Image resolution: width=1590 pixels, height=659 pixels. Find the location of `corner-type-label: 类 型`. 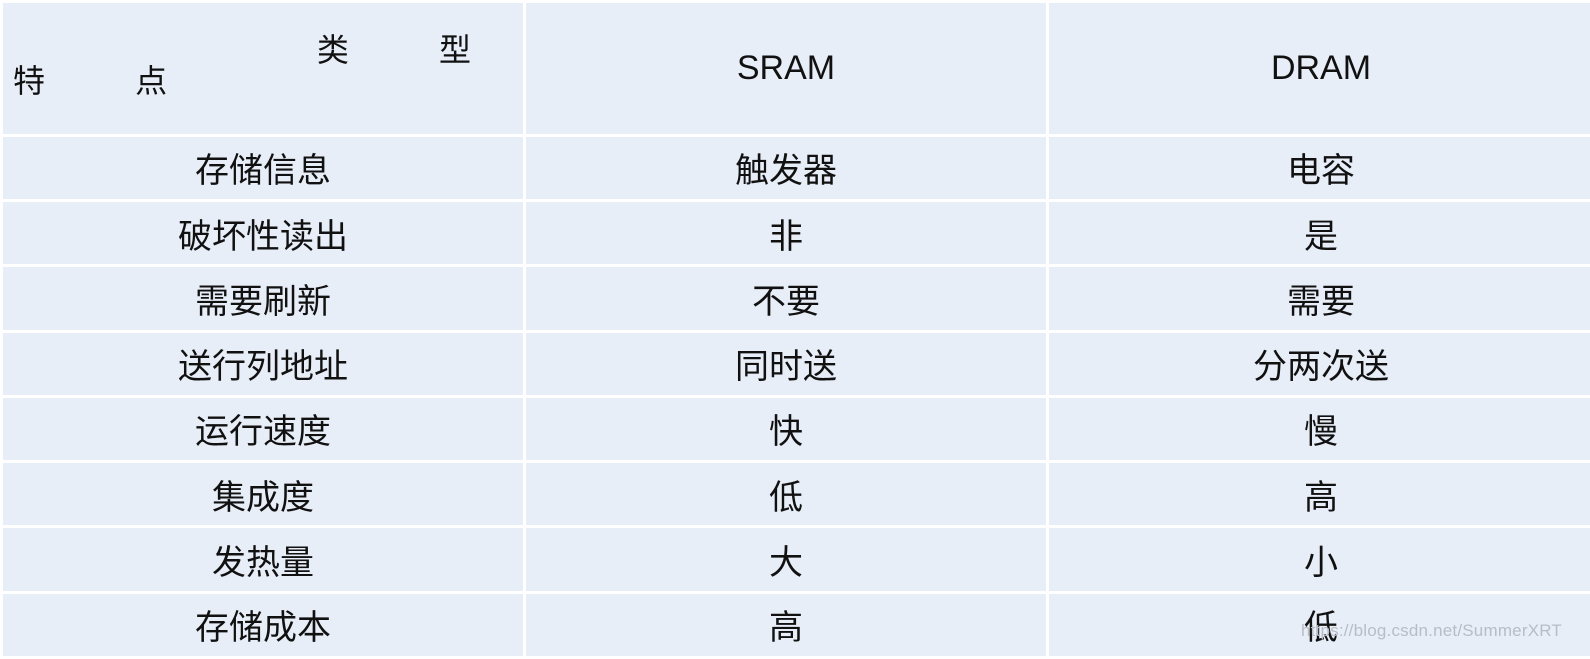

corner-type-label: 类 型 is located at coordinates (413, 50).